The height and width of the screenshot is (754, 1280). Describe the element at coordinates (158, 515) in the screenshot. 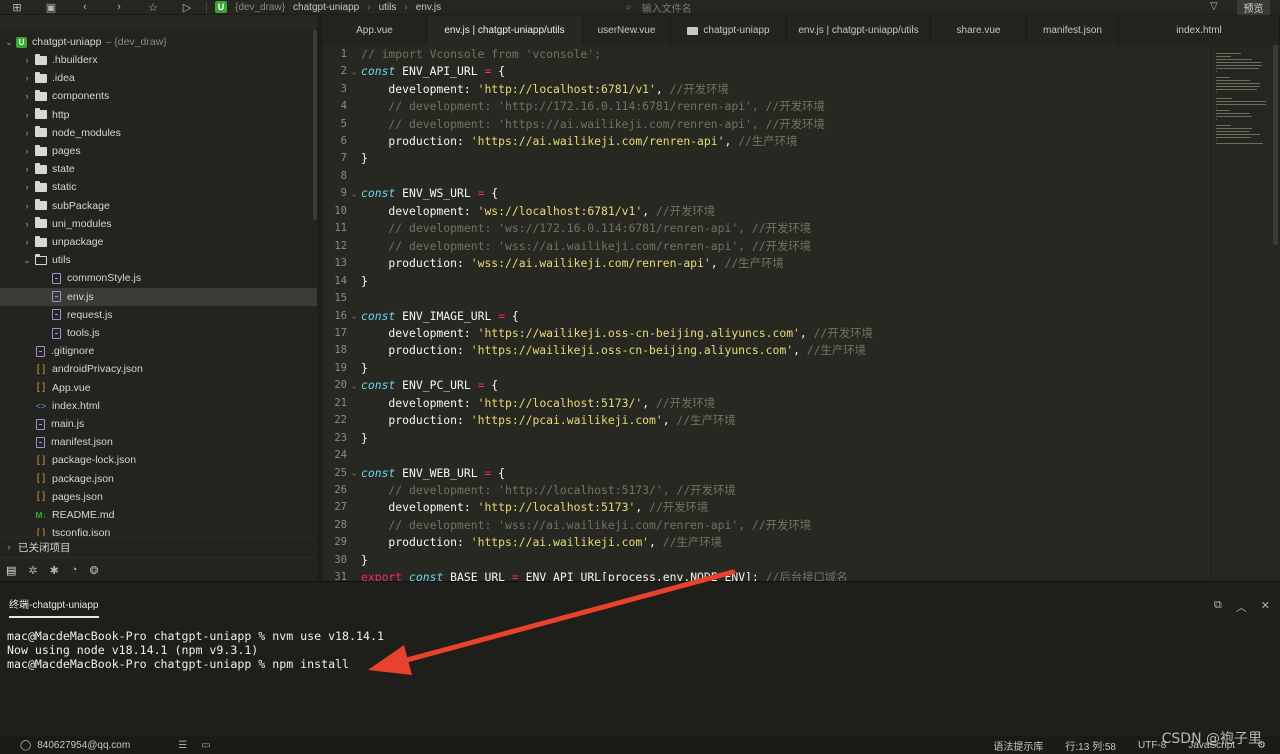

I see `tree-item: M↓ README.md` at that location.